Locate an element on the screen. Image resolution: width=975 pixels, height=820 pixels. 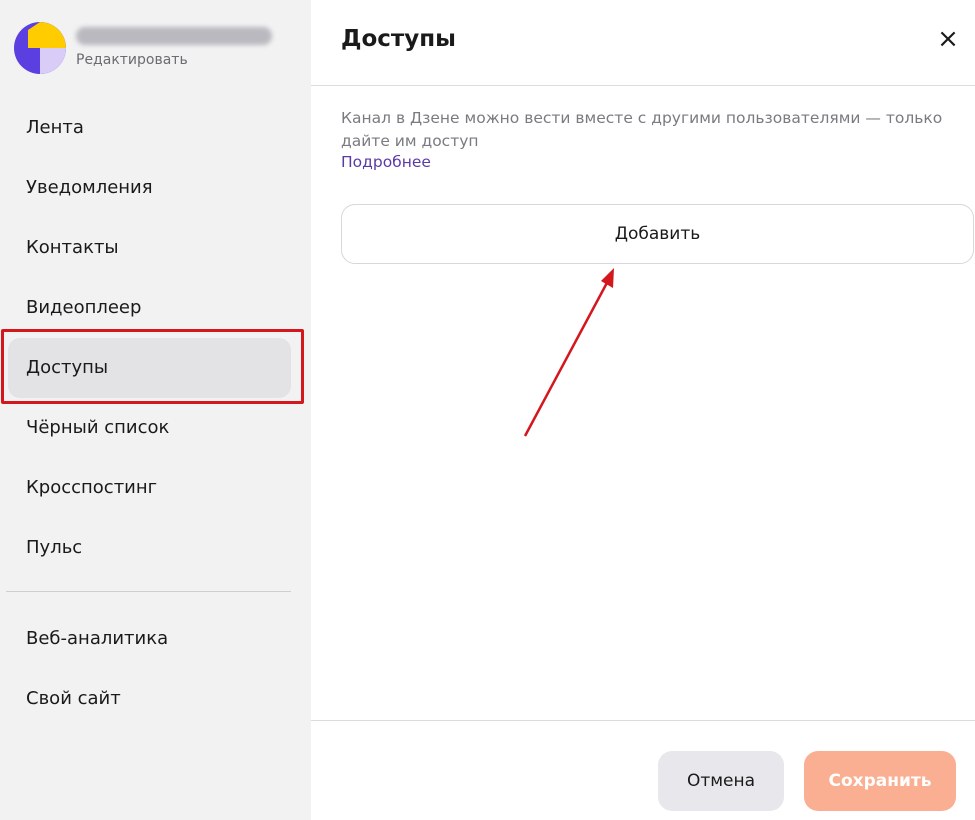
sidebar-item-pulse: Пульс is located at coordinates (149, 548).